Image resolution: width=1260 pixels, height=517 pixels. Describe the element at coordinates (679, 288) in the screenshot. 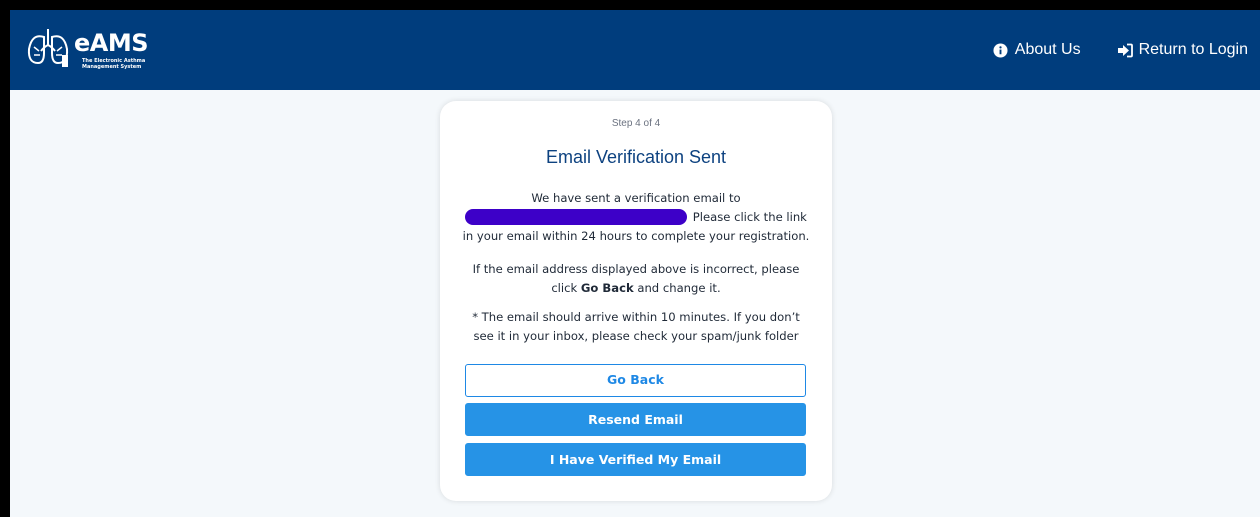

I see `note-after: and change it.` at that location.